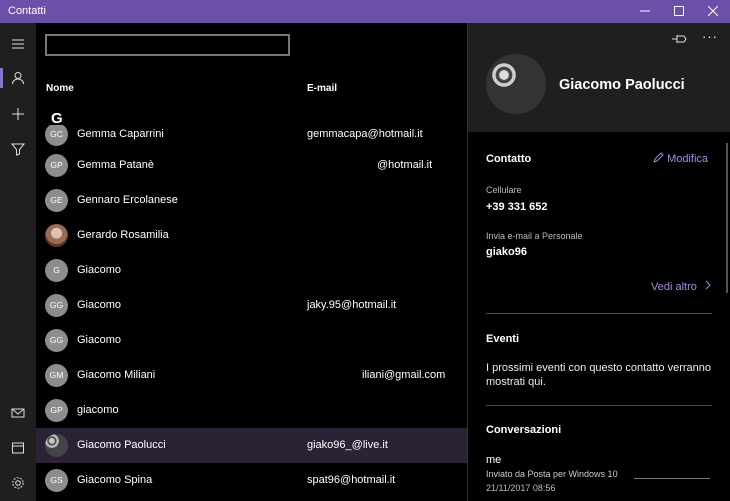 The height and width of the screenshot is (501, 730). I want to click on edit-icon, so click(658, 157).